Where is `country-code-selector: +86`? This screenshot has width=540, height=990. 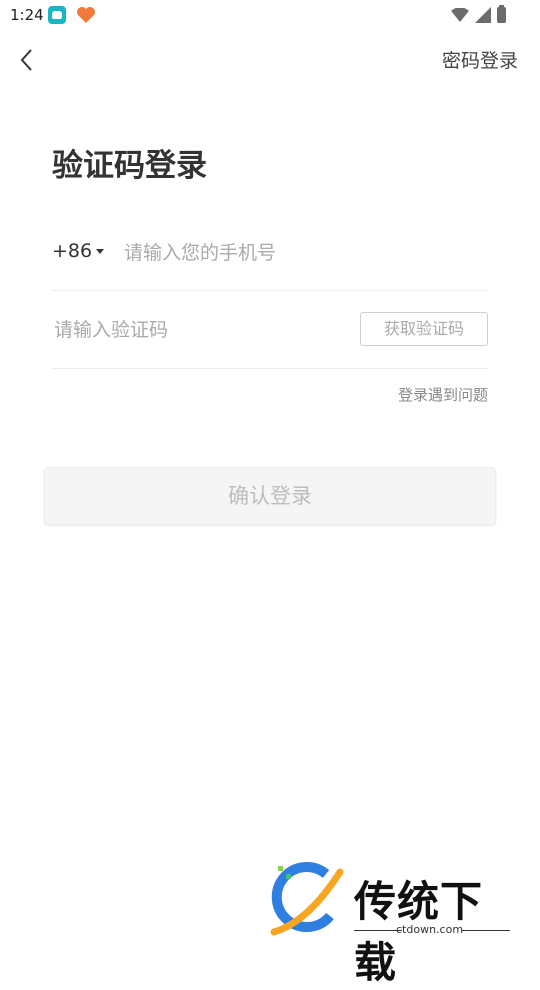 country-code-selector: +86 is located at coordinates (78, 251).